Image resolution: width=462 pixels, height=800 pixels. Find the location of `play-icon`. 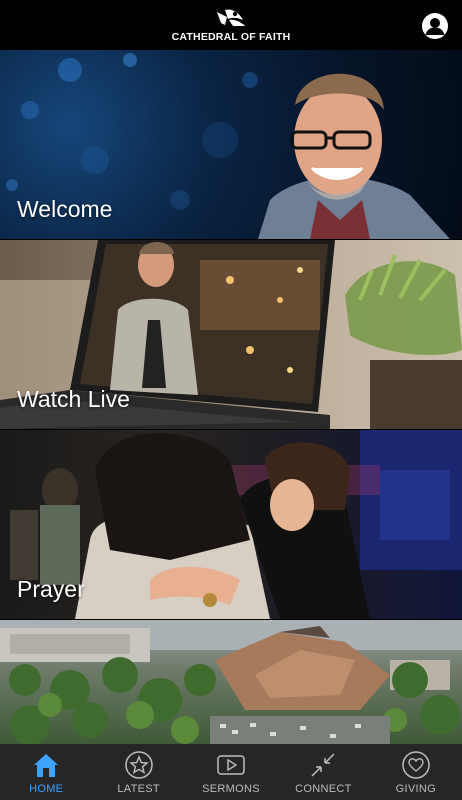

play-icon is located at coordinates (231, 765).